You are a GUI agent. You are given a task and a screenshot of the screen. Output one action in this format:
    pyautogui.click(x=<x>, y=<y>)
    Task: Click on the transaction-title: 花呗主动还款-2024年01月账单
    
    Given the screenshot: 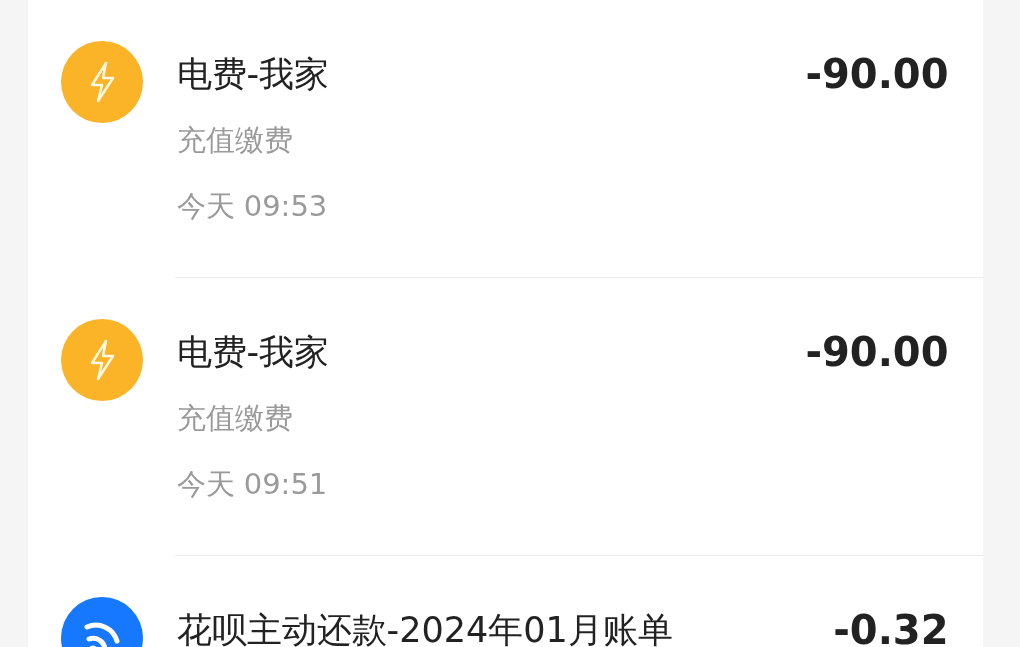 What is the action you would take?
    pyautogui.click(x=424, y=627)
    